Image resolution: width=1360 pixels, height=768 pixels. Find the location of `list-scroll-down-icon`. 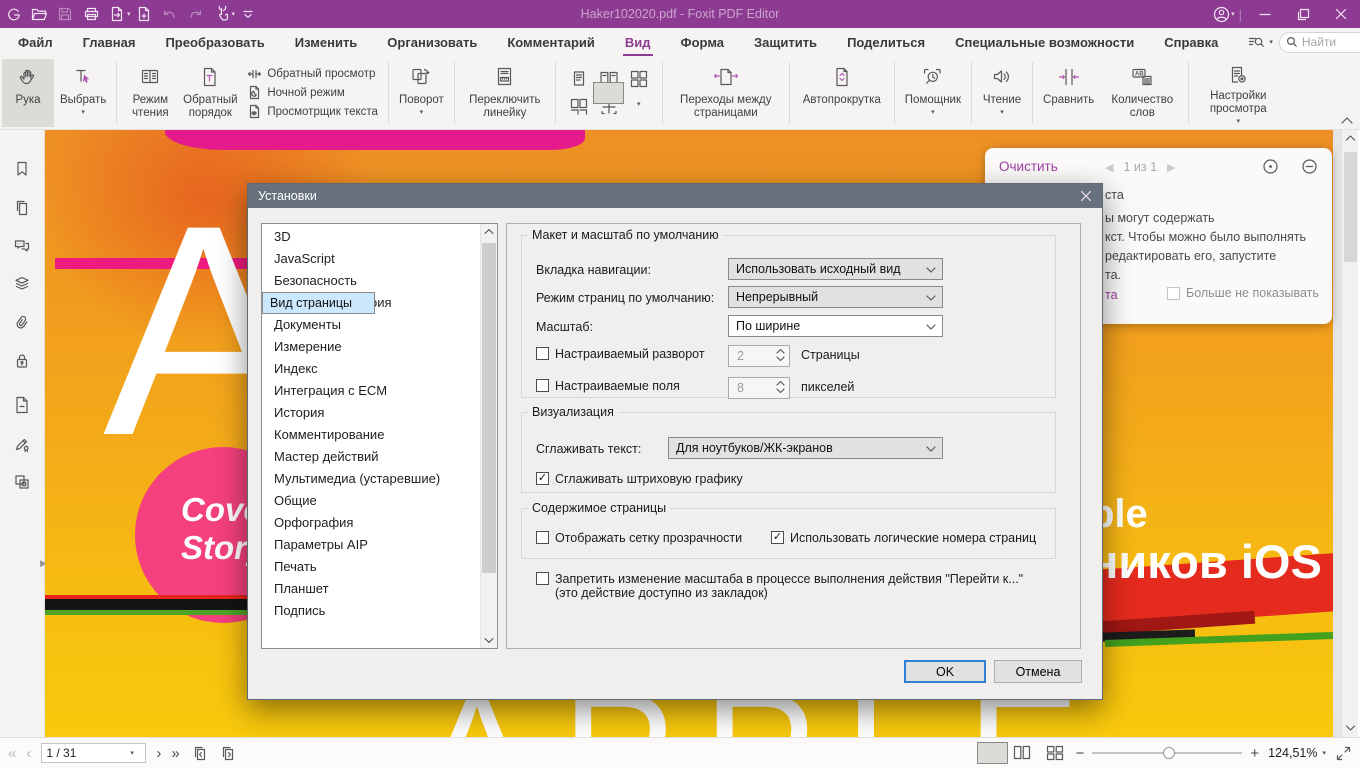

list-scroll-down-icon is located at coordinates (489, 640).